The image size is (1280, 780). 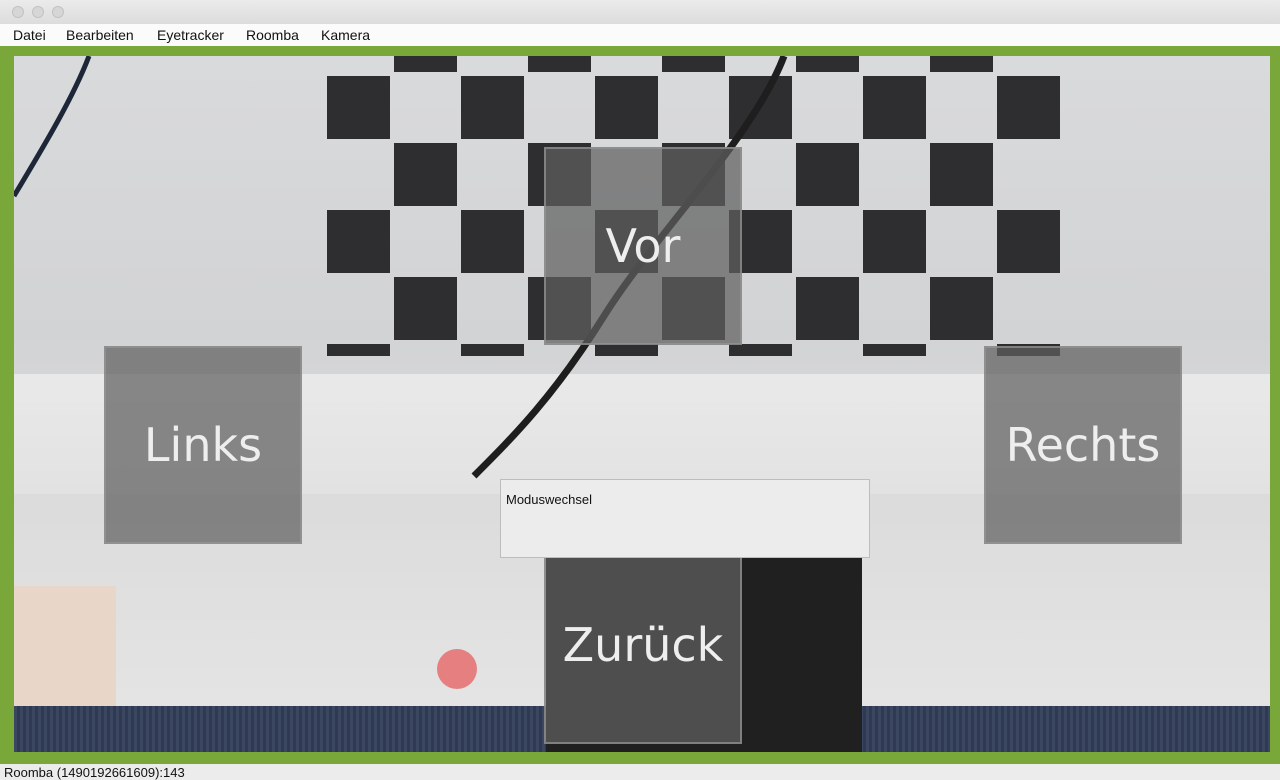 What do you see at coordinates (29, 35) in the screenshot?
I see `menu-datei: Datei` at bounding box center [29, 35].